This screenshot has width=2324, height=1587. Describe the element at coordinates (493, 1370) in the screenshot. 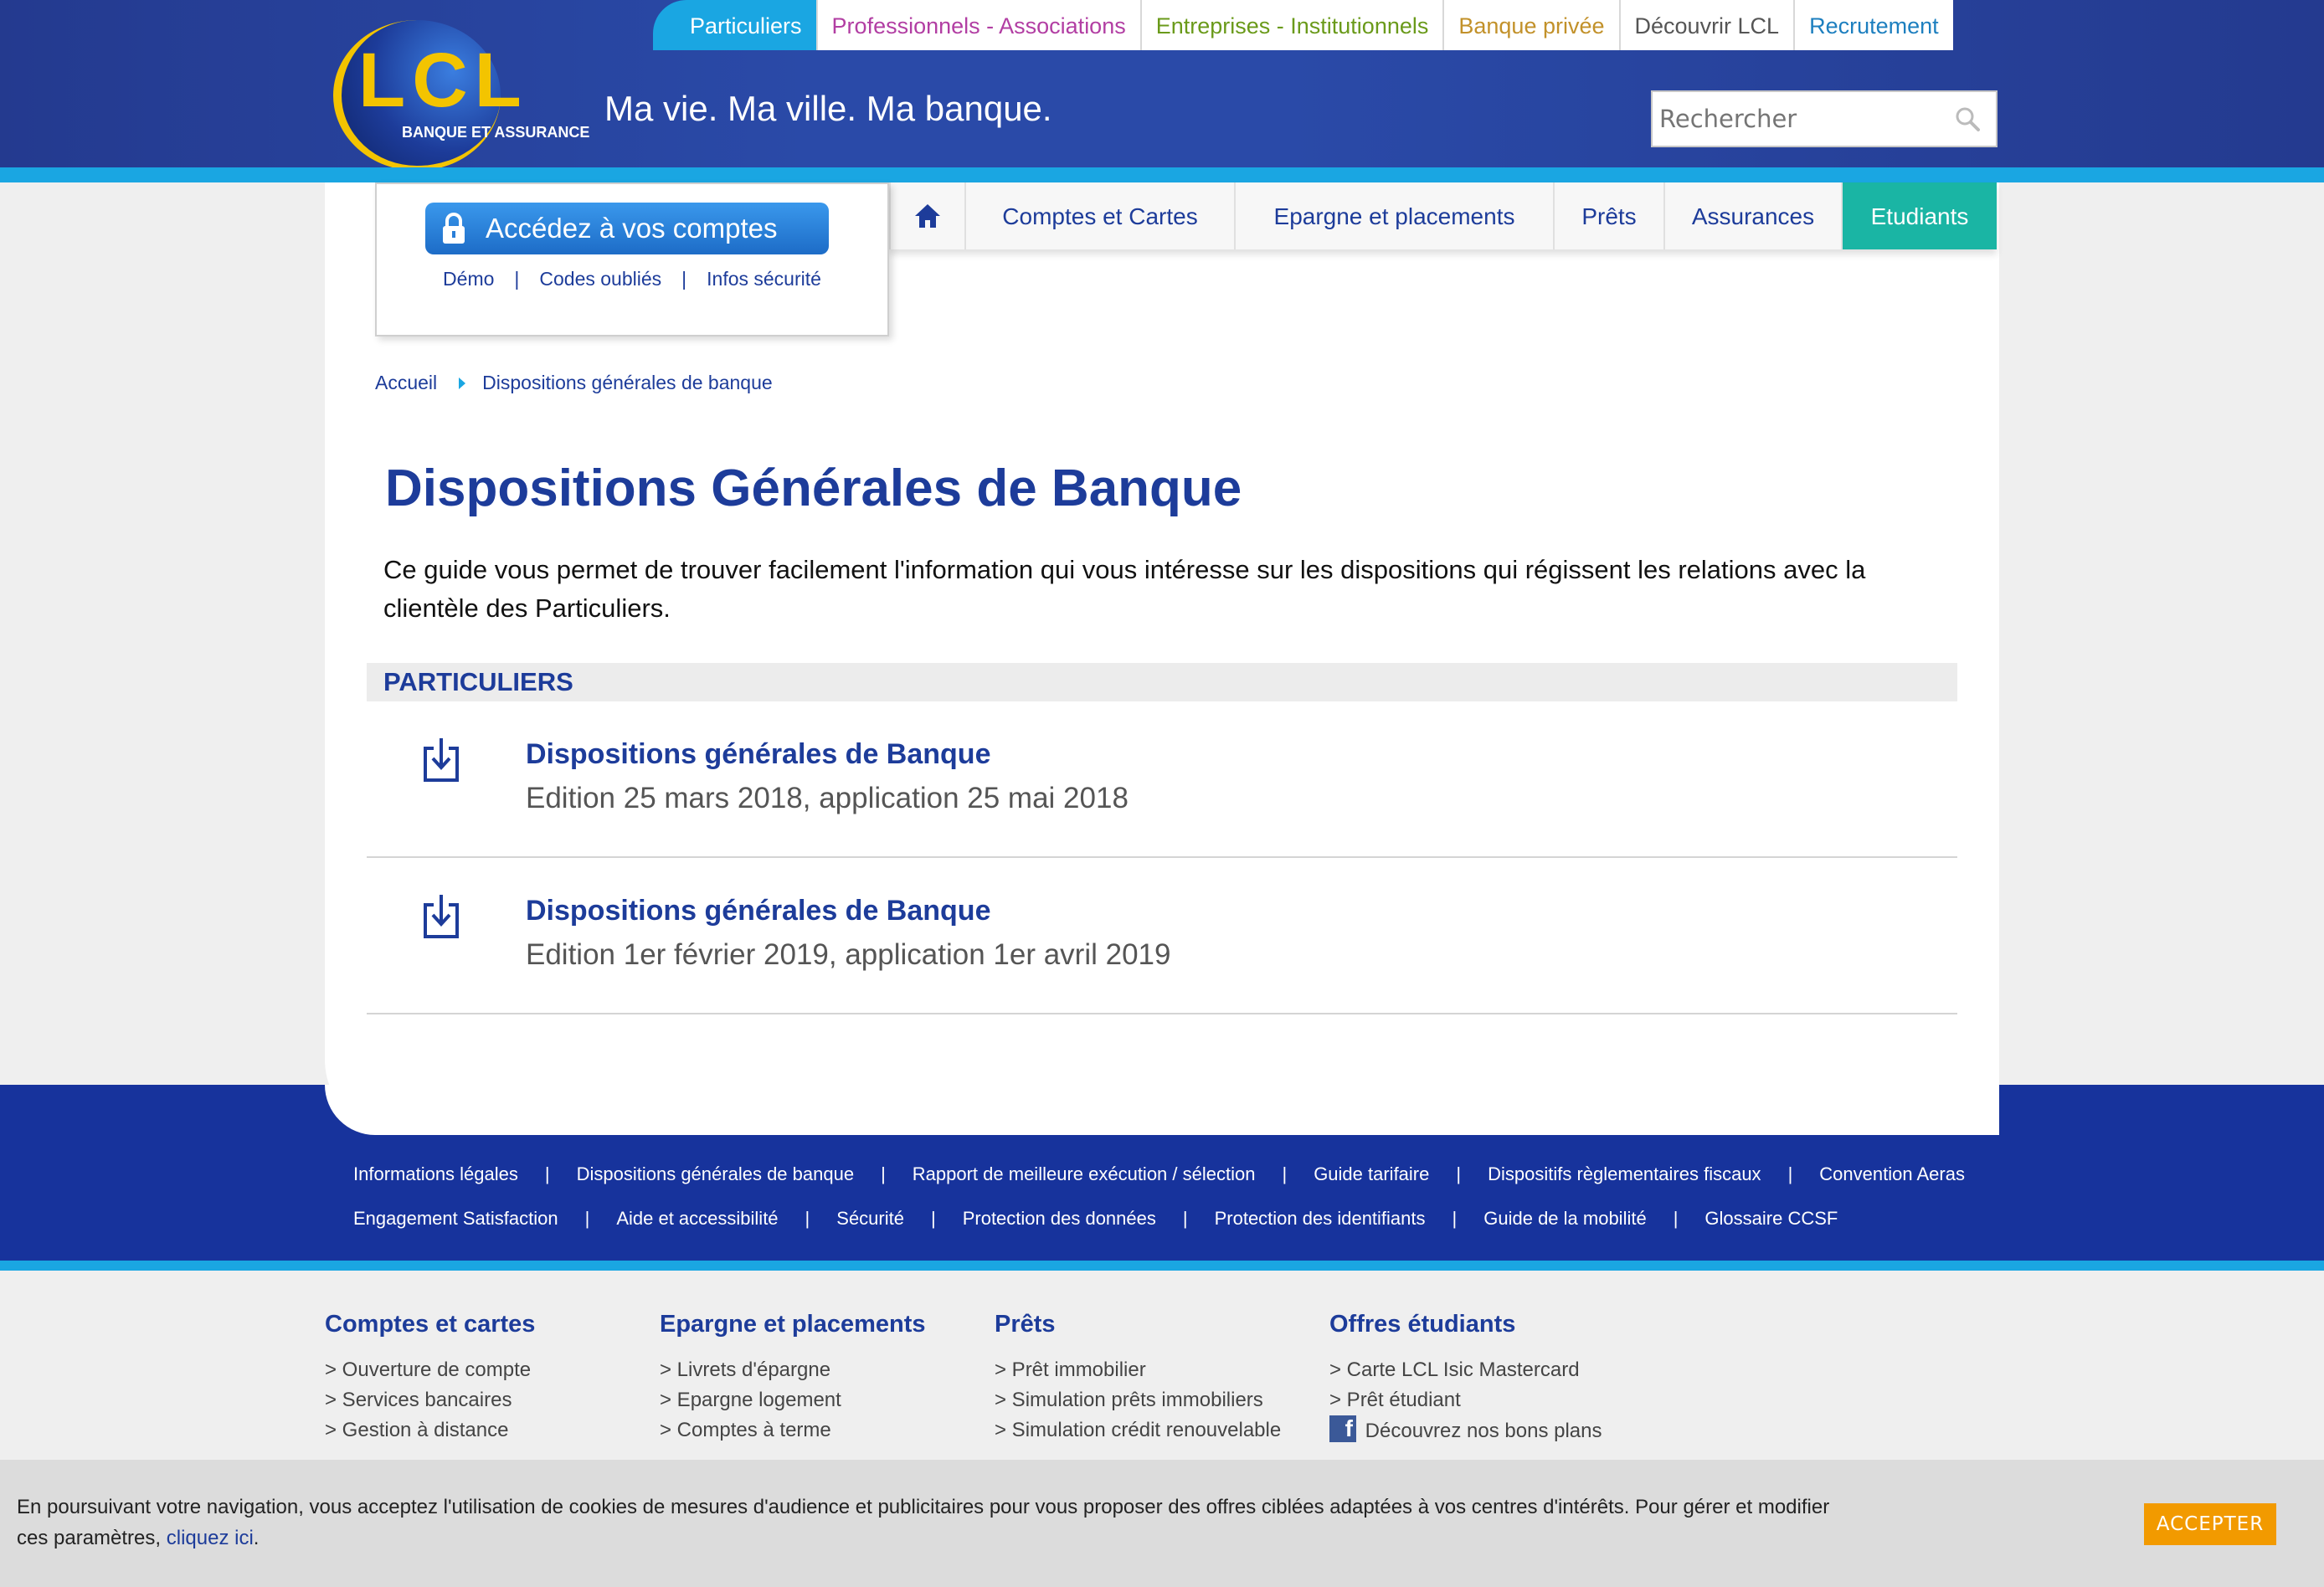

I see `sitemap-link: > Ouverture de compte` at that location.